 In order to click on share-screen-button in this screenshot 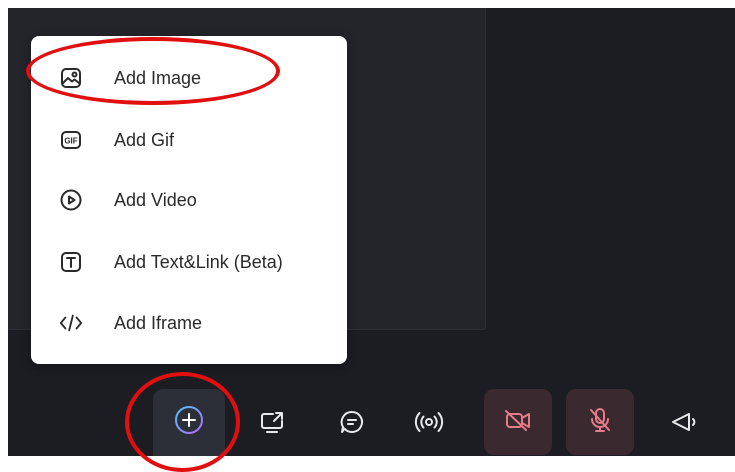, I will do `click(272, 424)`.